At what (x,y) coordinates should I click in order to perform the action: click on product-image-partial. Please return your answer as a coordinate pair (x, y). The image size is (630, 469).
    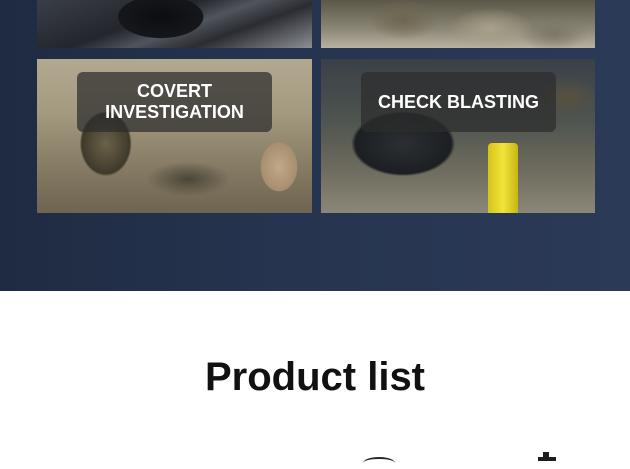
    Looking at the image, I should click on (462, 456).